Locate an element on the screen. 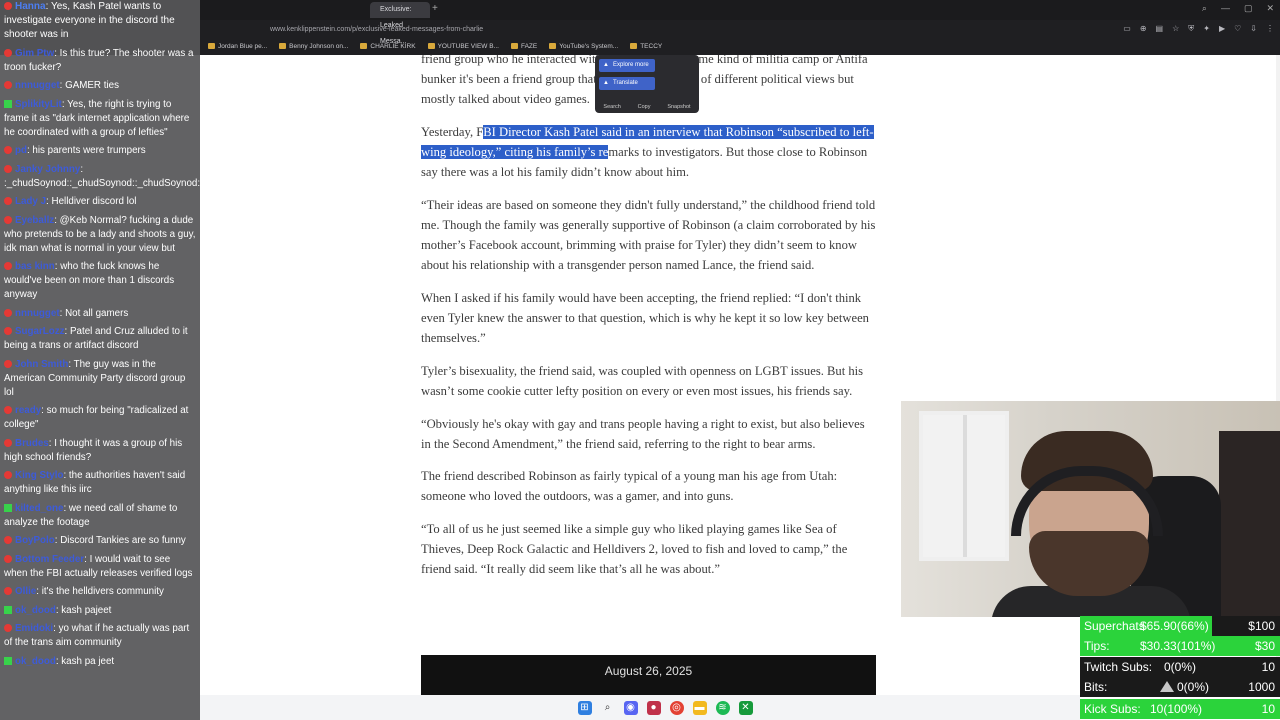 The width and height of the screenshot is (1280, 720). popup-actions: Search Copy Snapshot is located at coordinates (647, 107).